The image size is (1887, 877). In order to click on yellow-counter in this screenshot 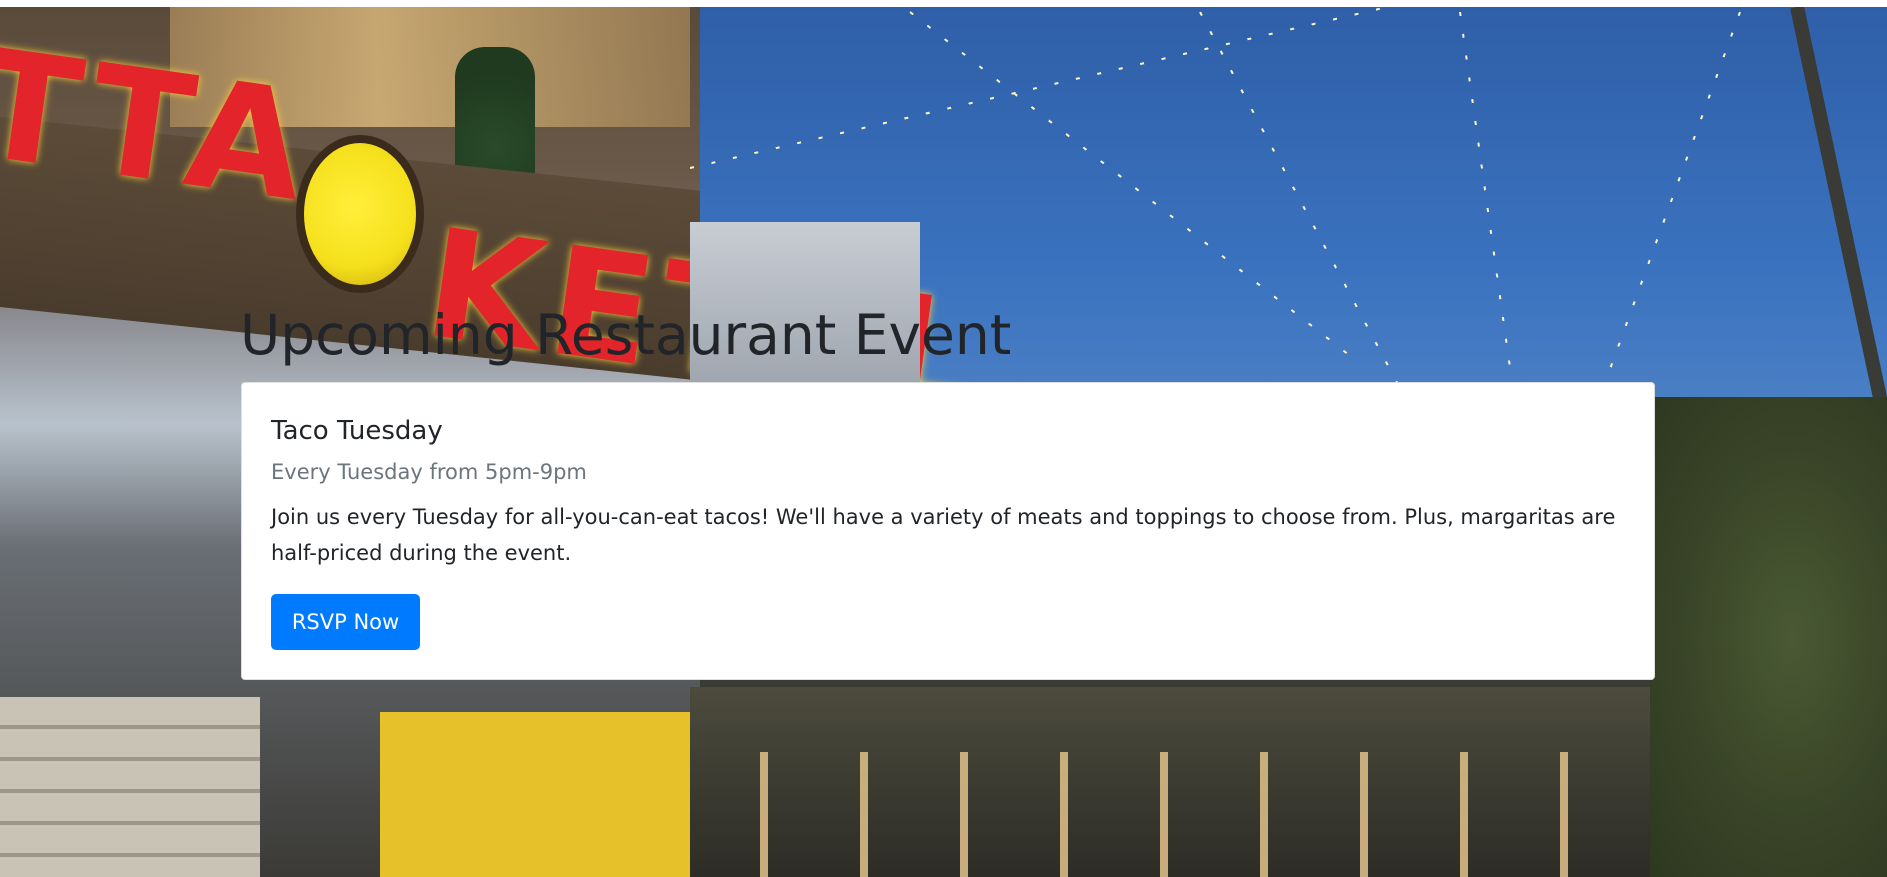, I will do `click(540, 794)`.